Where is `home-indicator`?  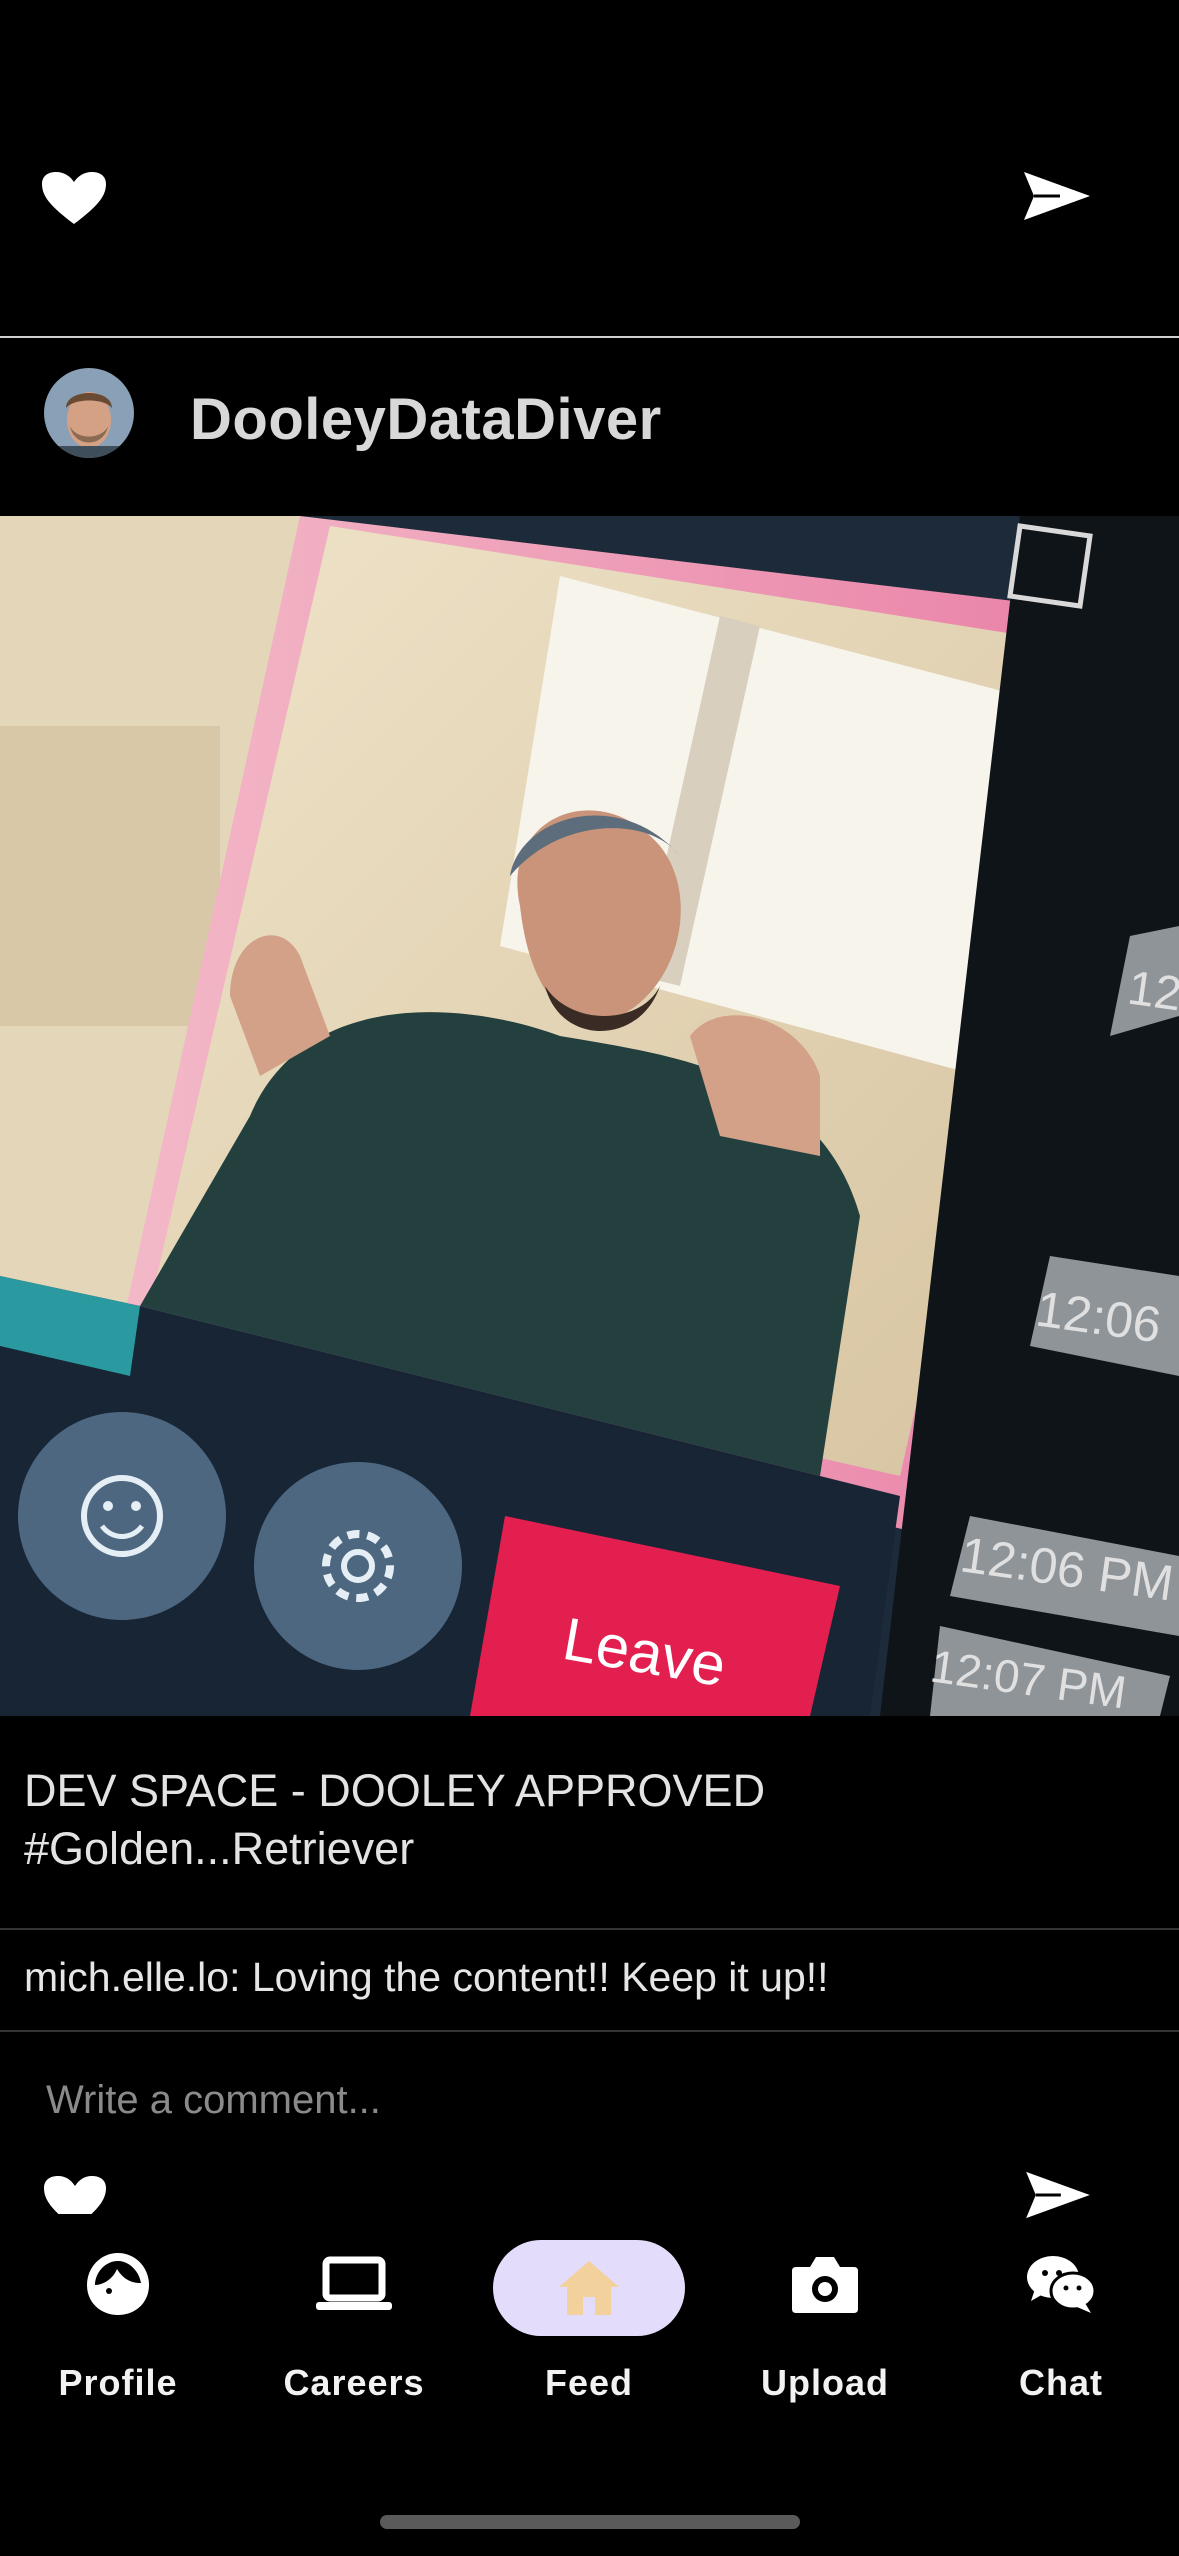 home-indicator is located at coordinates (590, 2522).